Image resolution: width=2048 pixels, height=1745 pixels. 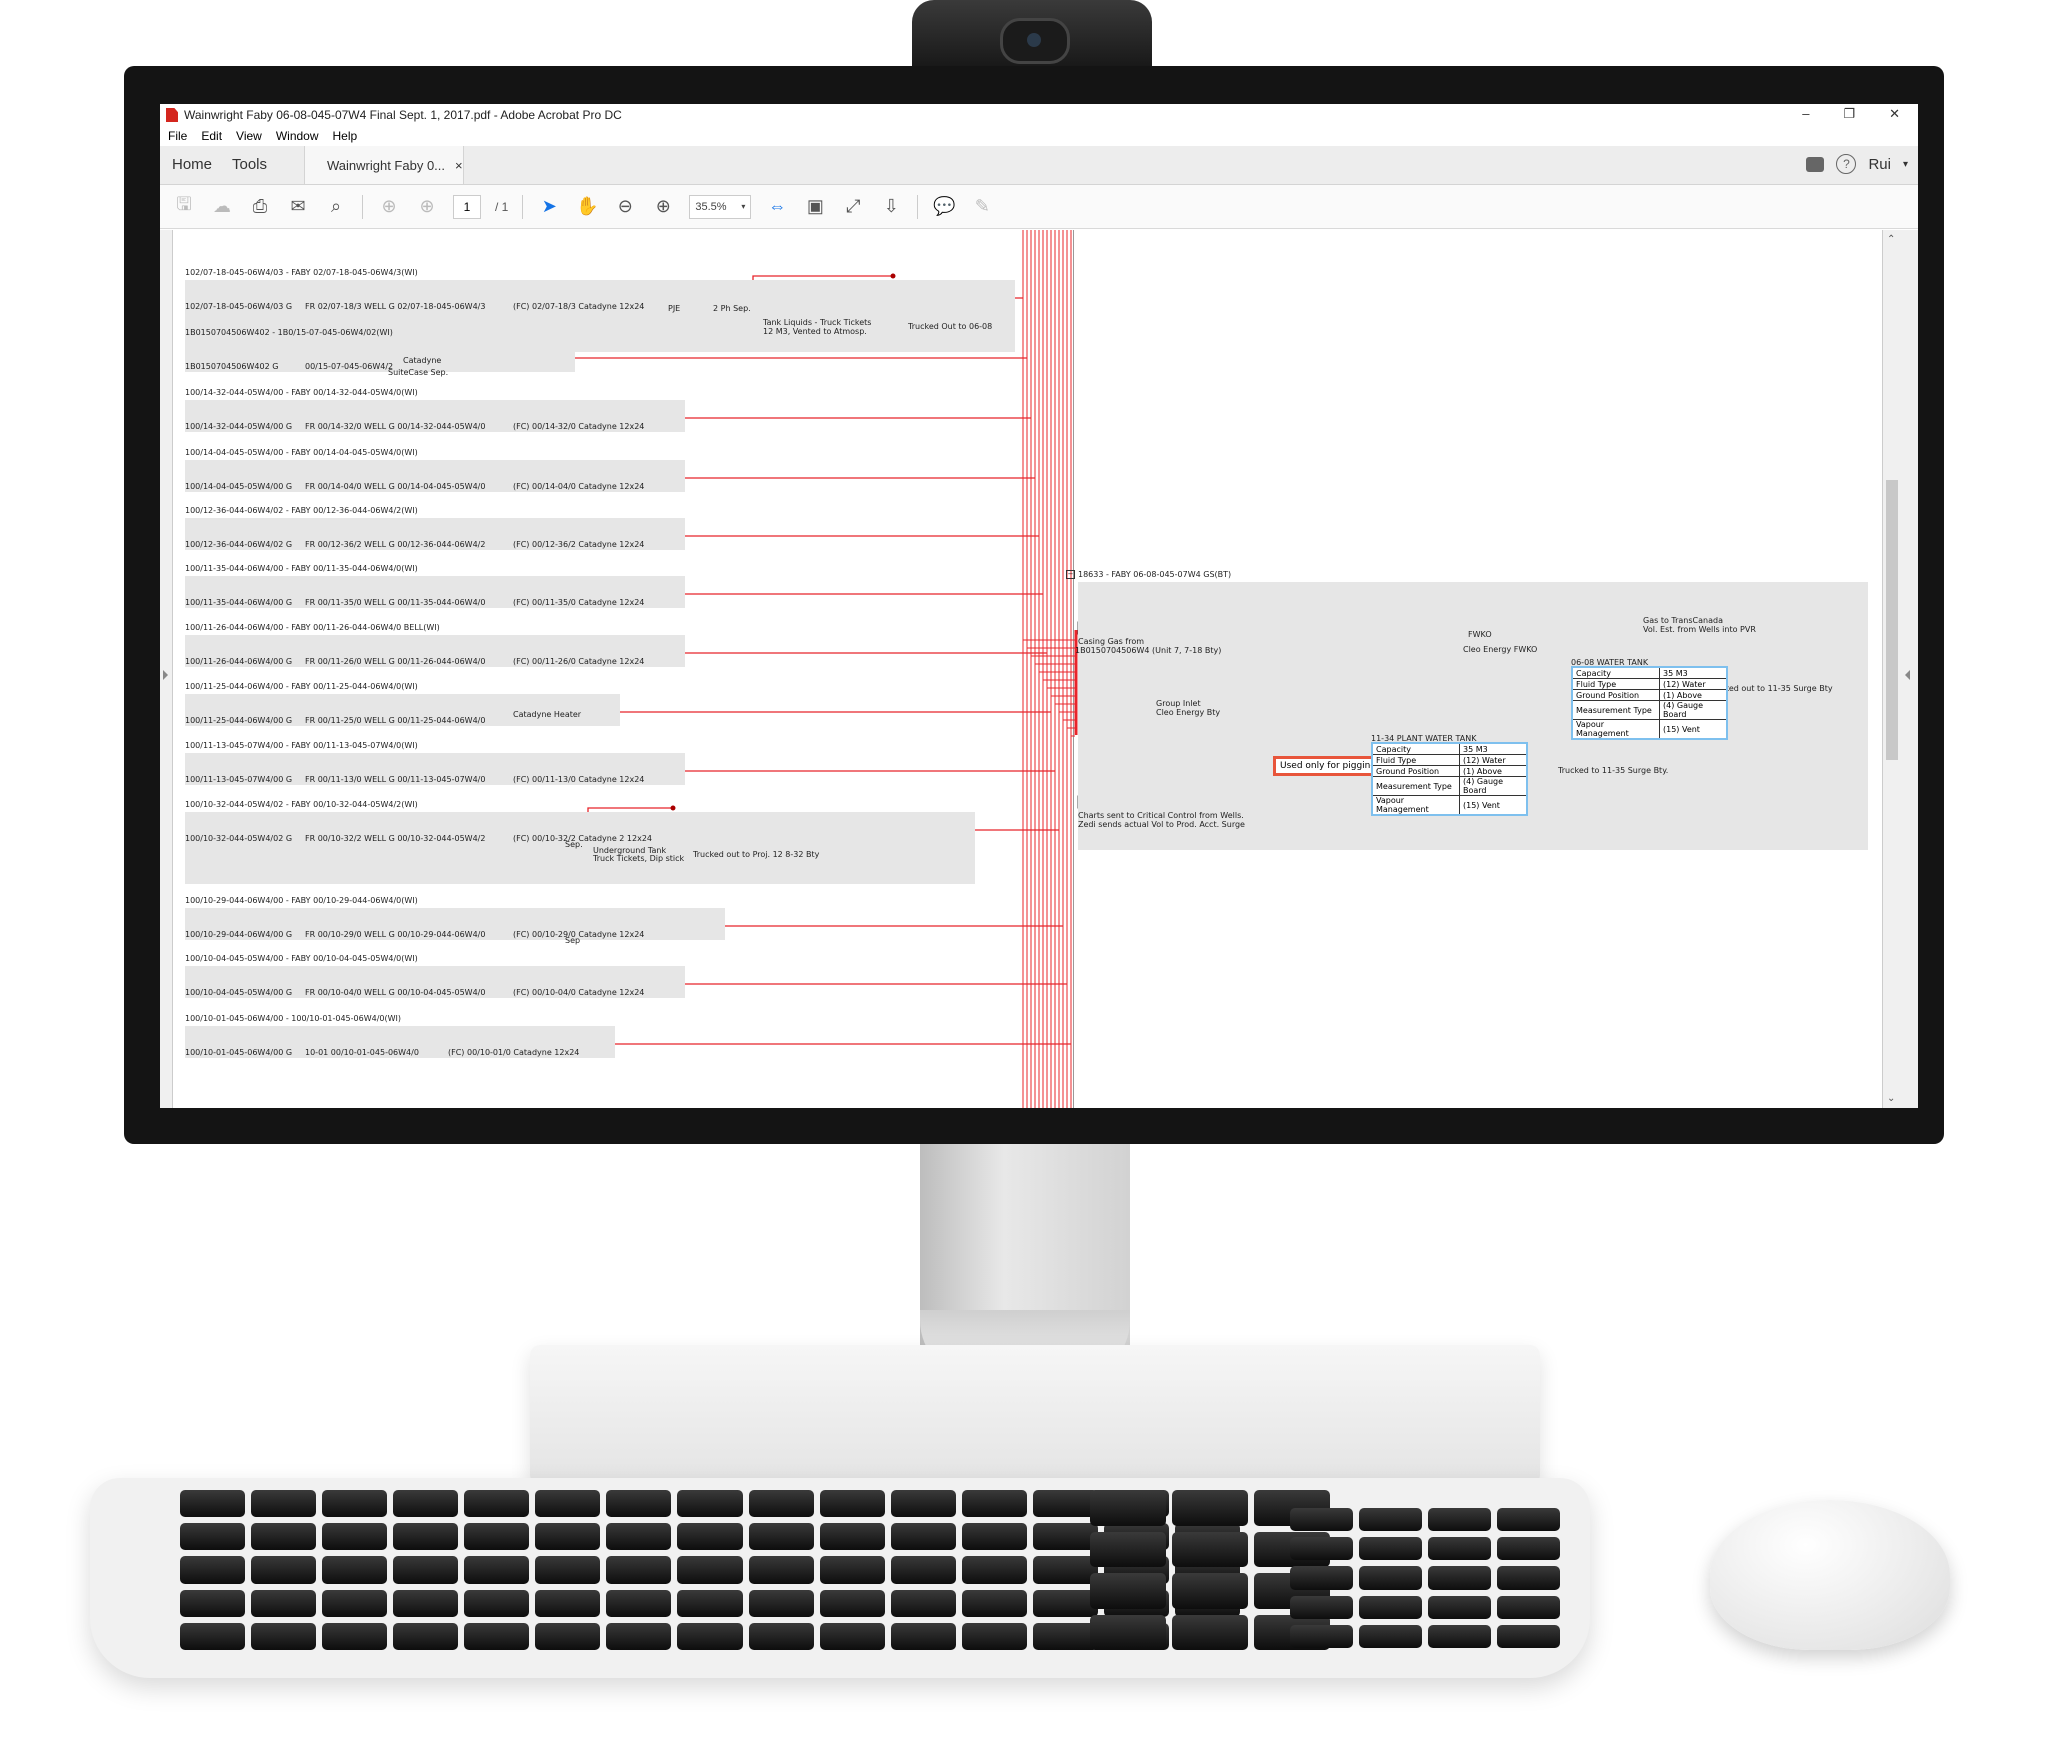 What do you see at coordinates (1909, 669) in the screenshot?
I see `right-panel-toggle` at bounding box center [1909, 669].